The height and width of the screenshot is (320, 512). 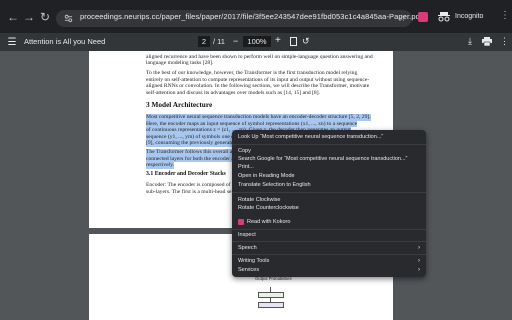 I want to click on download-icon: ⤓, so click(x=470, y=41).